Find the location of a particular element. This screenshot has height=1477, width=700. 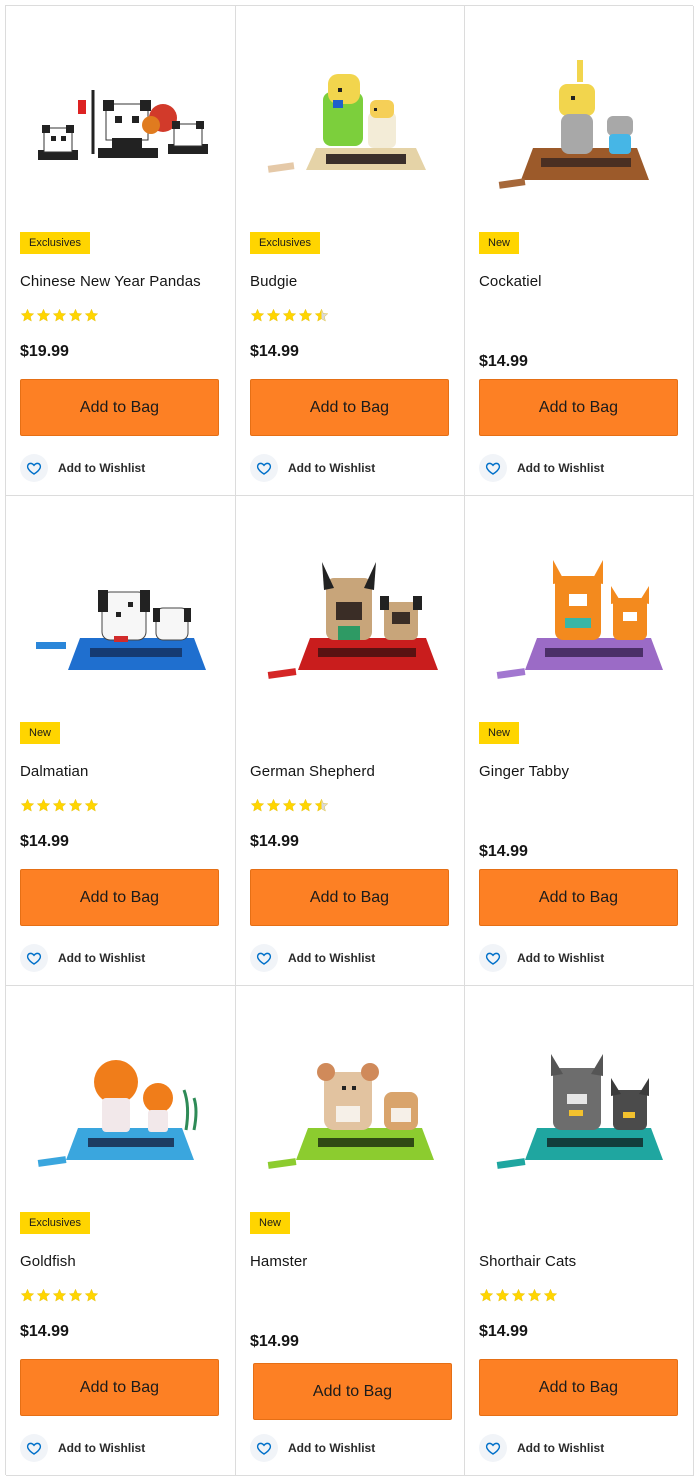

product-title: Hamster is located at coordinates (278, 1261).